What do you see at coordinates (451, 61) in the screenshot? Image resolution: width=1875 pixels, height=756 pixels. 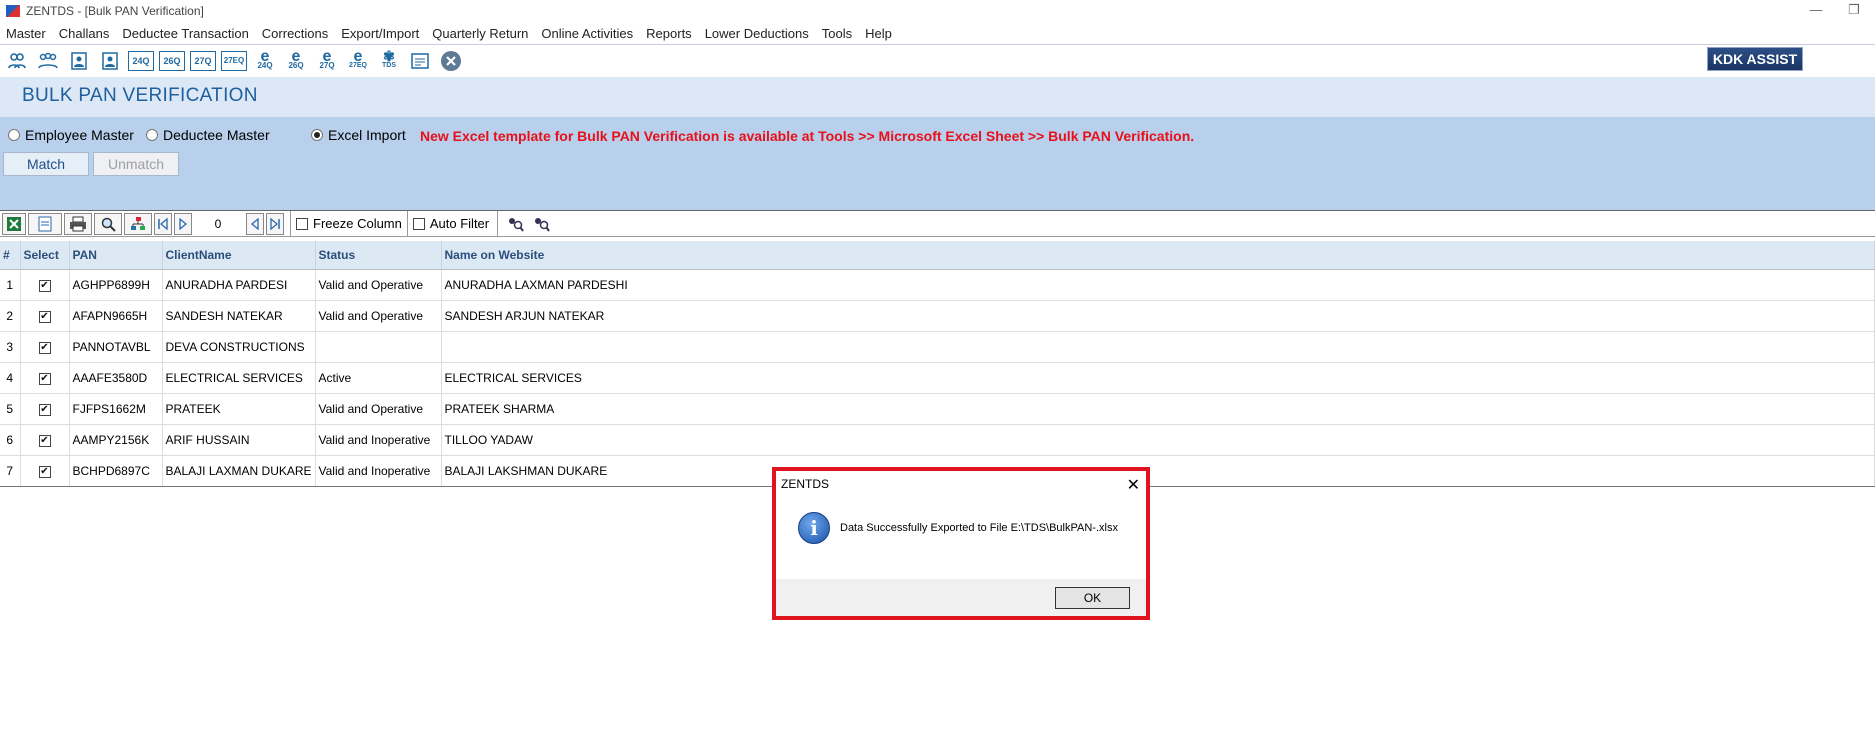 I see `close-icon` at bounding box center [451, 61].